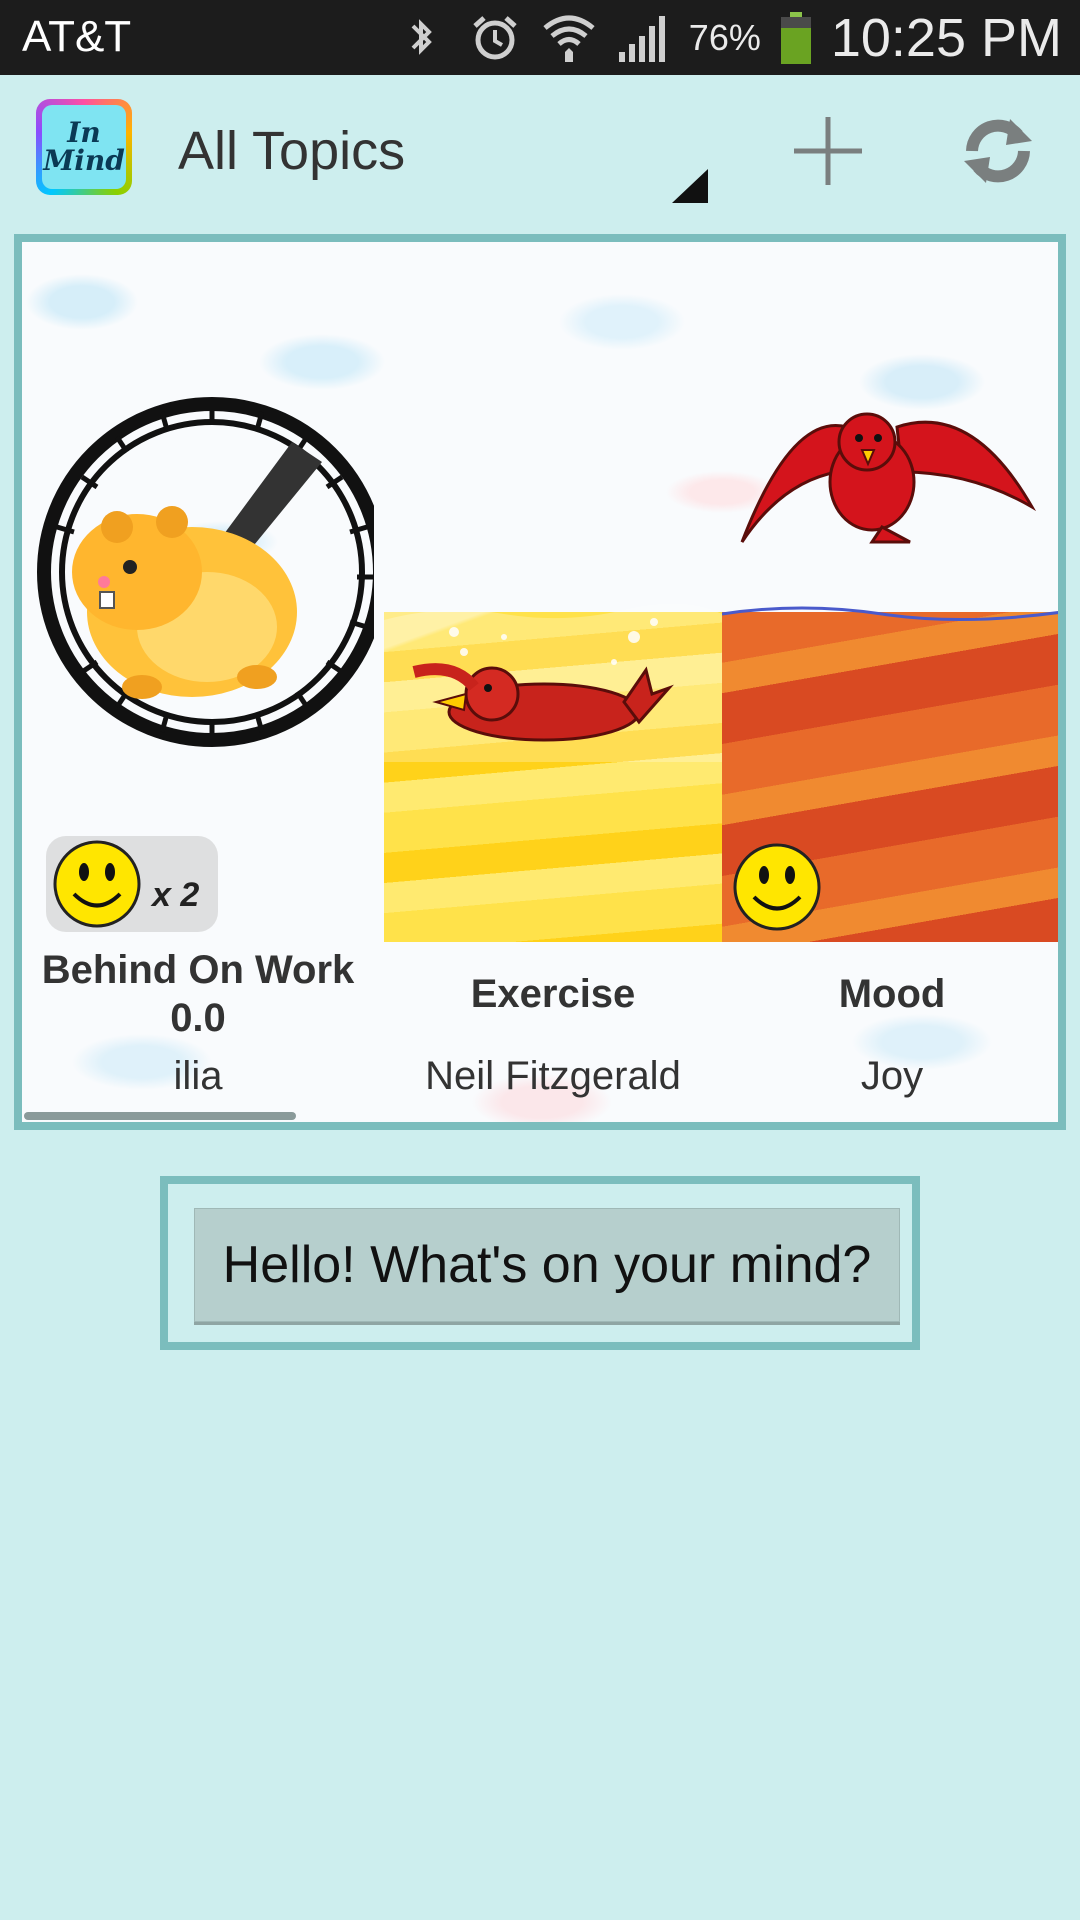 This screenshot has height=1920, width=1080. I want to click on signal-icon, so click(641, 39).